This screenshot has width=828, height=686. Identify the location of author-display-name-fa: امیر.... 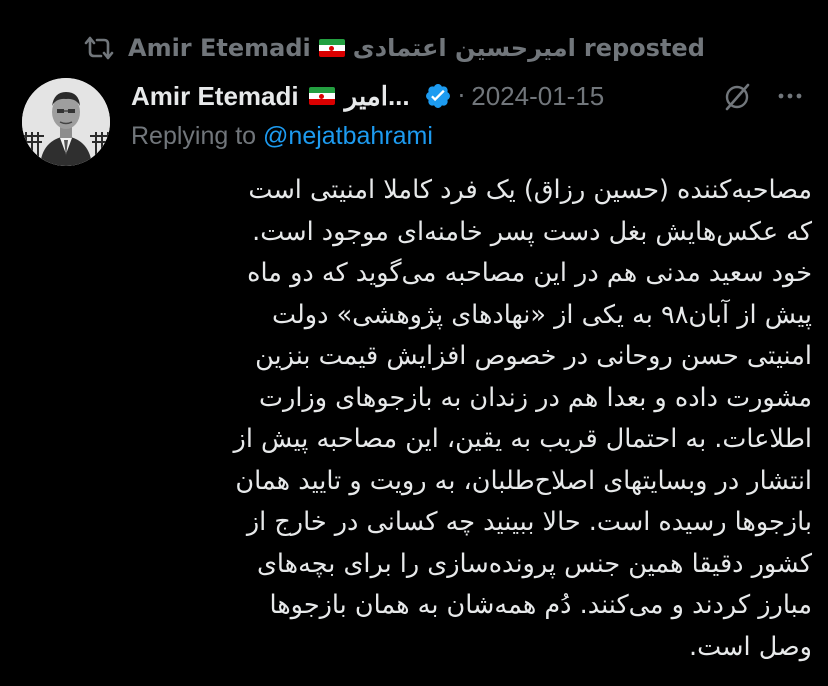
(377, 96).